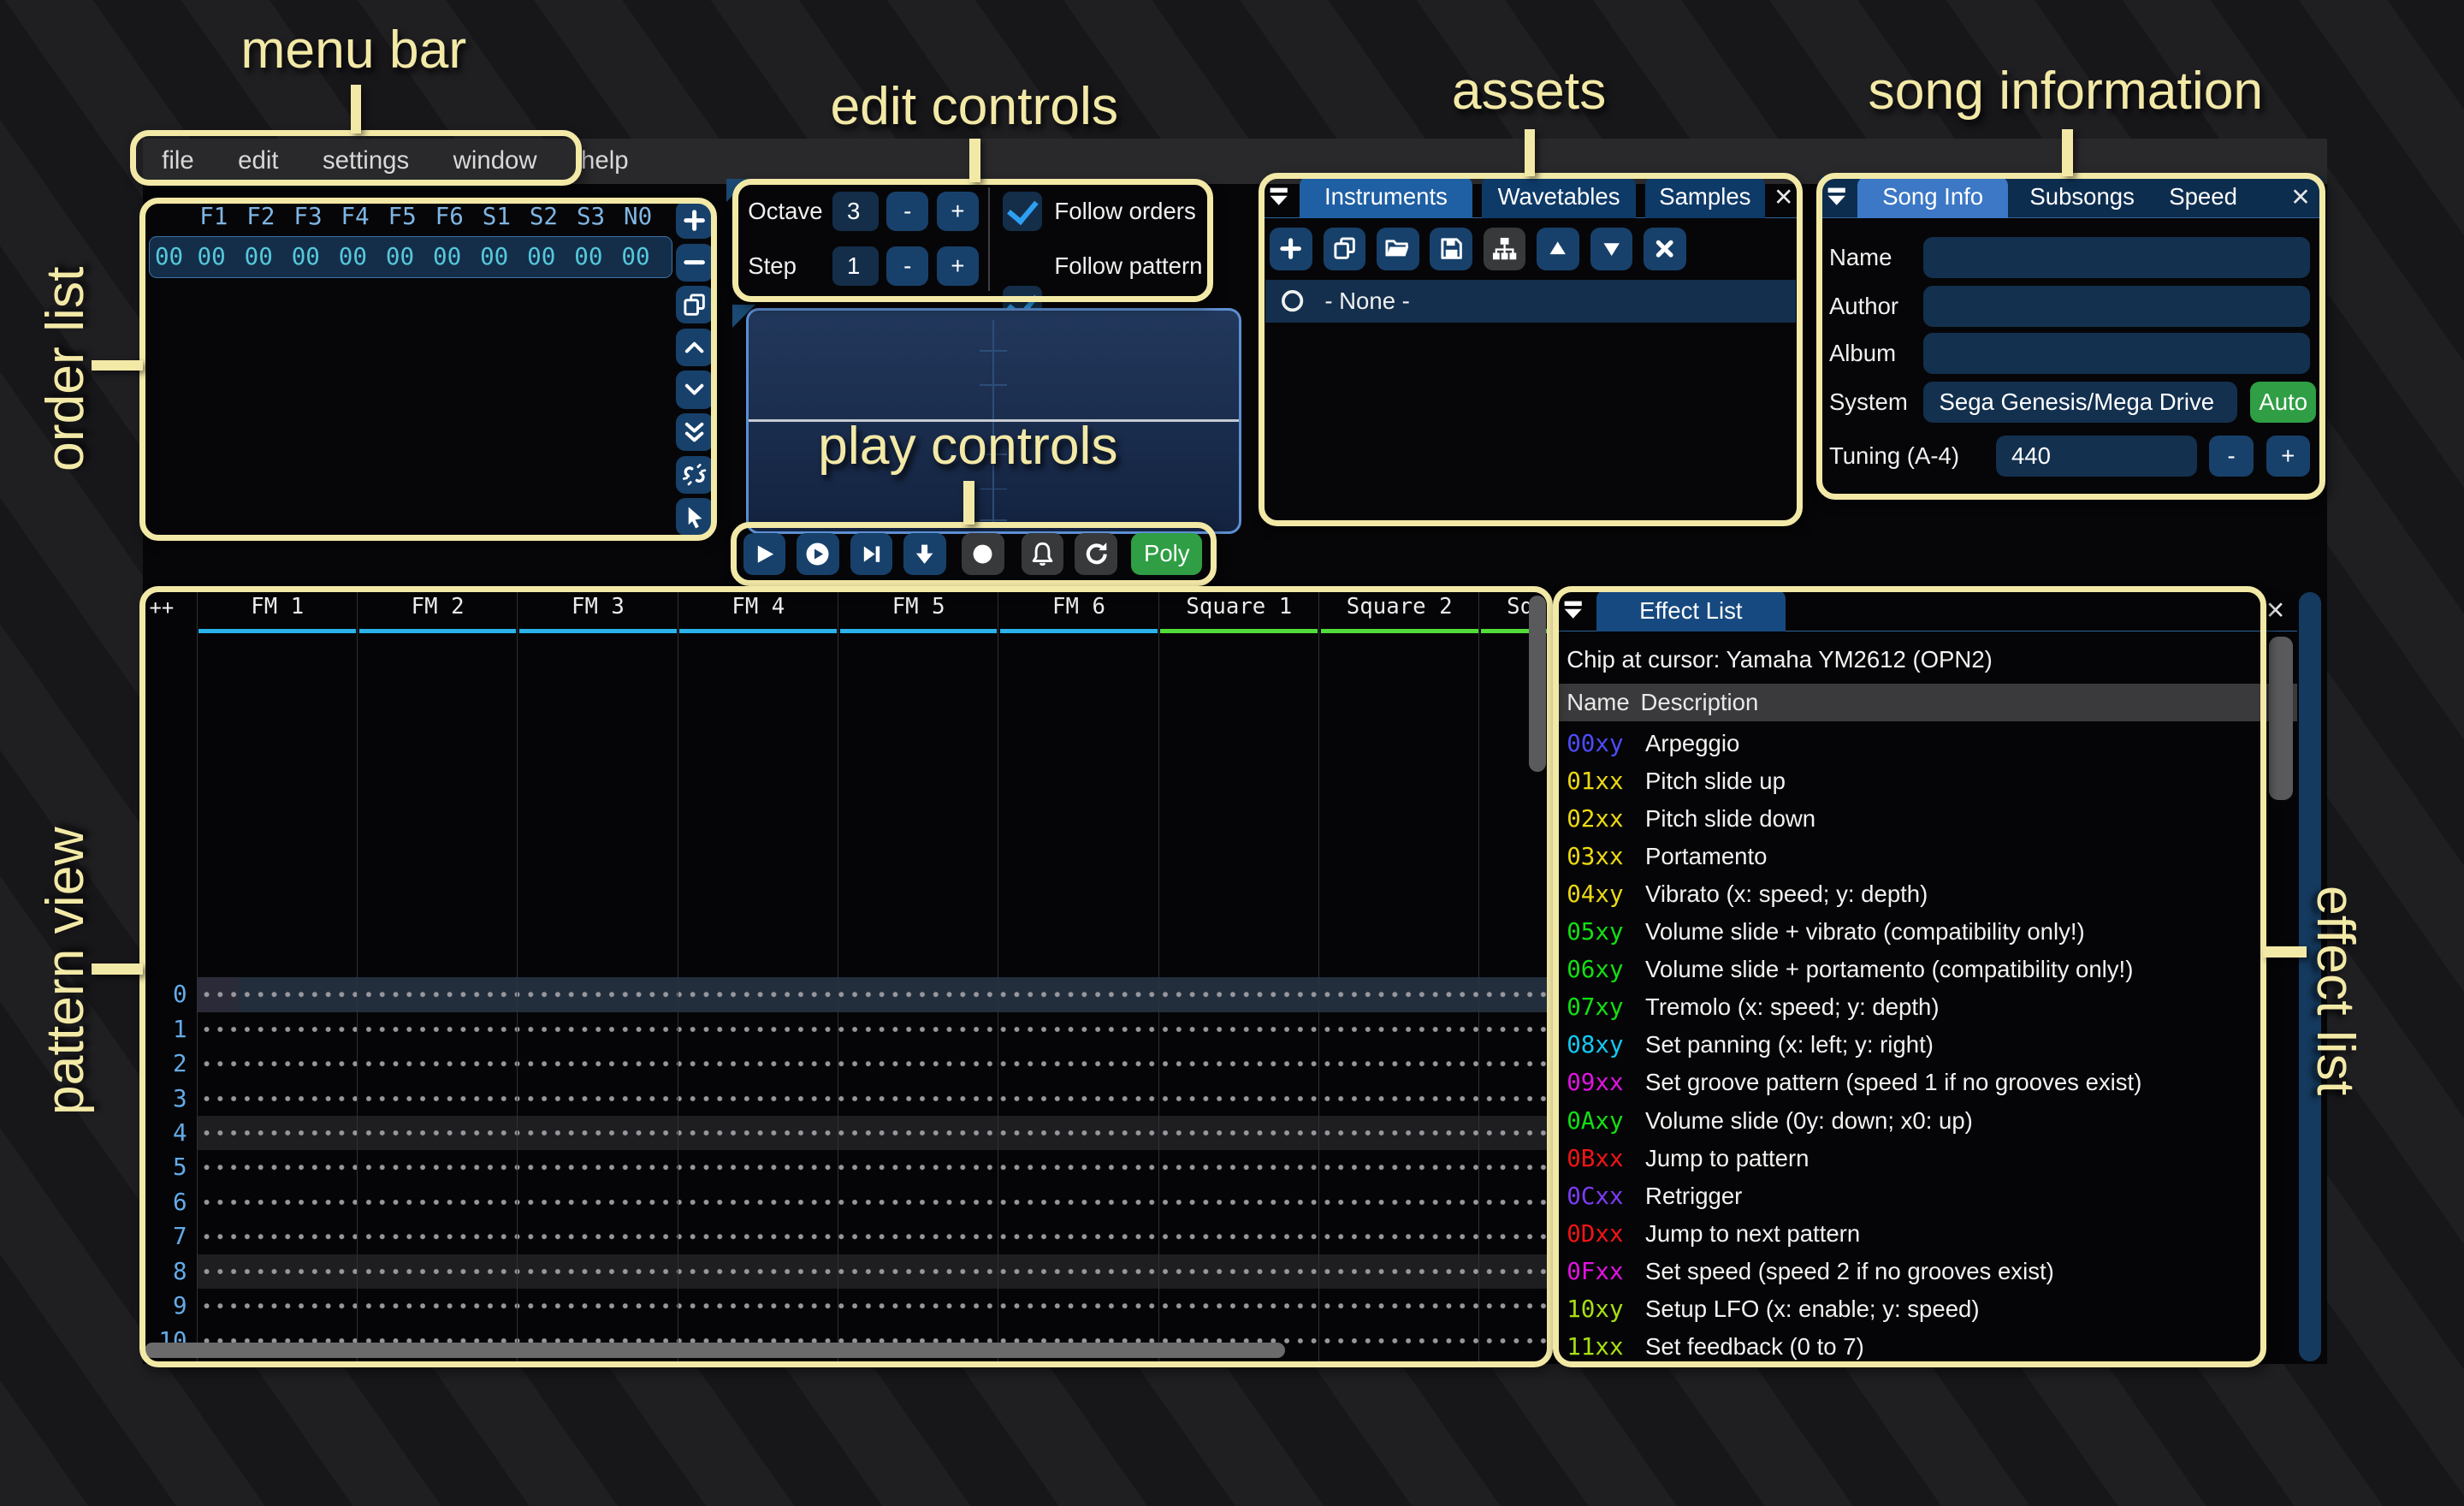 The image size is (2464, 1506). What do you see at coordinates (694, 433) in the screenshot?
I see `order-to-bottom-button` at bounding box center [694, 433].